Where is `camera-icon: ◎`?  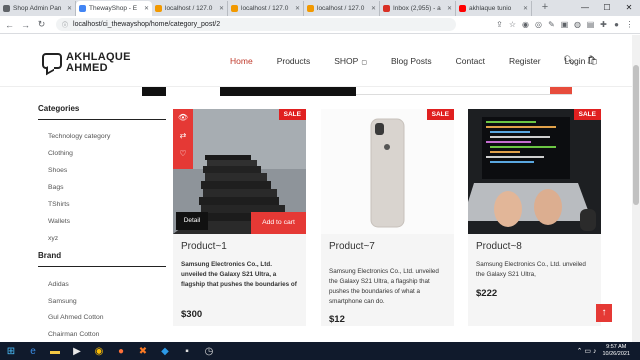 camera-icon: ◎ is located at coordinates (538, 24).